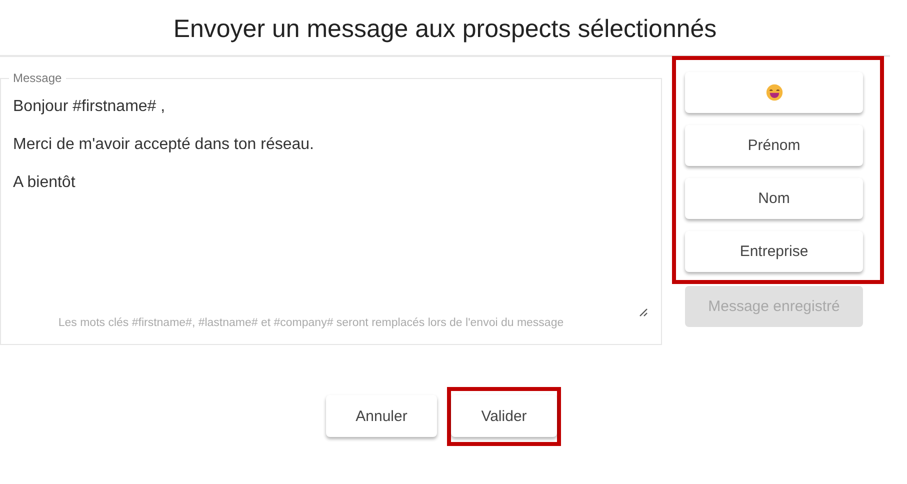 This screenshot has height=484, width=907. What do you see at coordinates (504, 416) in the screenshot?
I see `action-button: Valider` at bounding box center [504, 416].